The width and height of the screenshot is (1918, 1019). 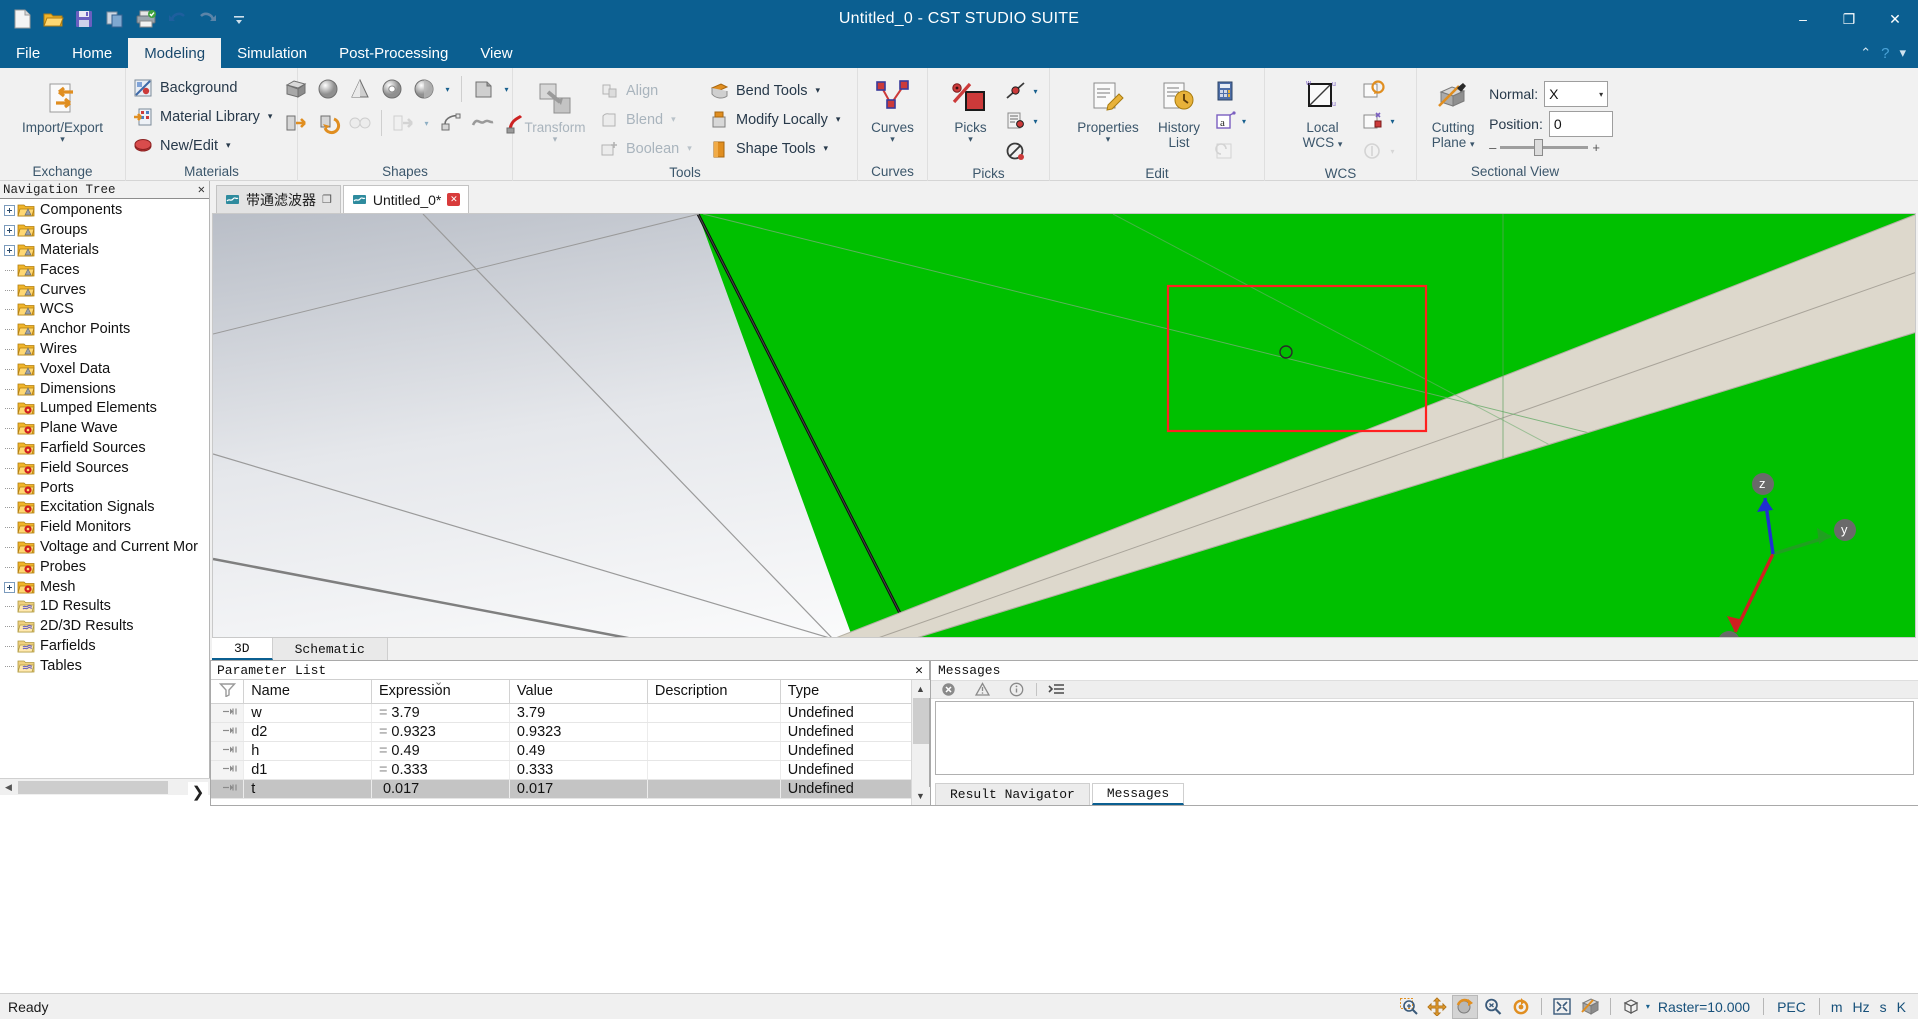 What do you see at coordinates (328, 89) in the screenshot?
I see `sphere-icon` at bounding box center [328, 89].